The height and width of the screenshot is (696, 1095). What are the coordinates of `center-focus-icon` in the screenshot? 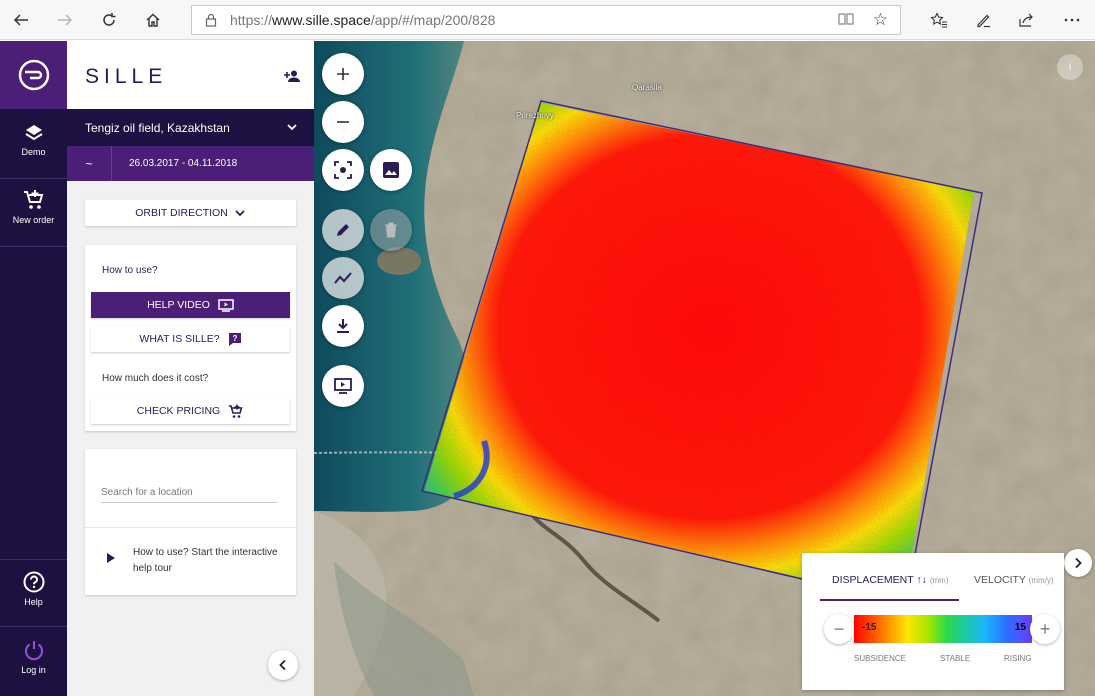 It's located at (343, 170).